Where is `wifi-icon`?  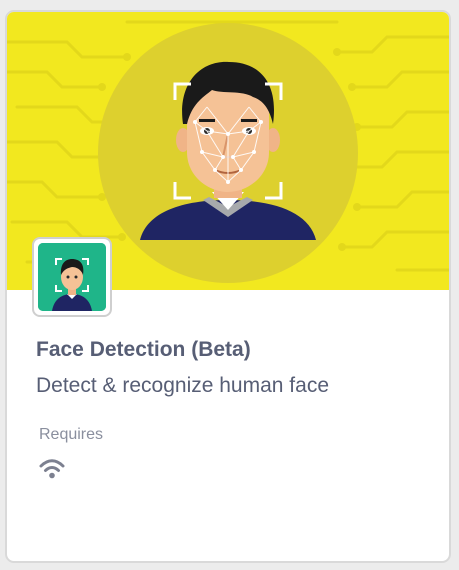
wifi-icon is located at coordinates (52, 469).